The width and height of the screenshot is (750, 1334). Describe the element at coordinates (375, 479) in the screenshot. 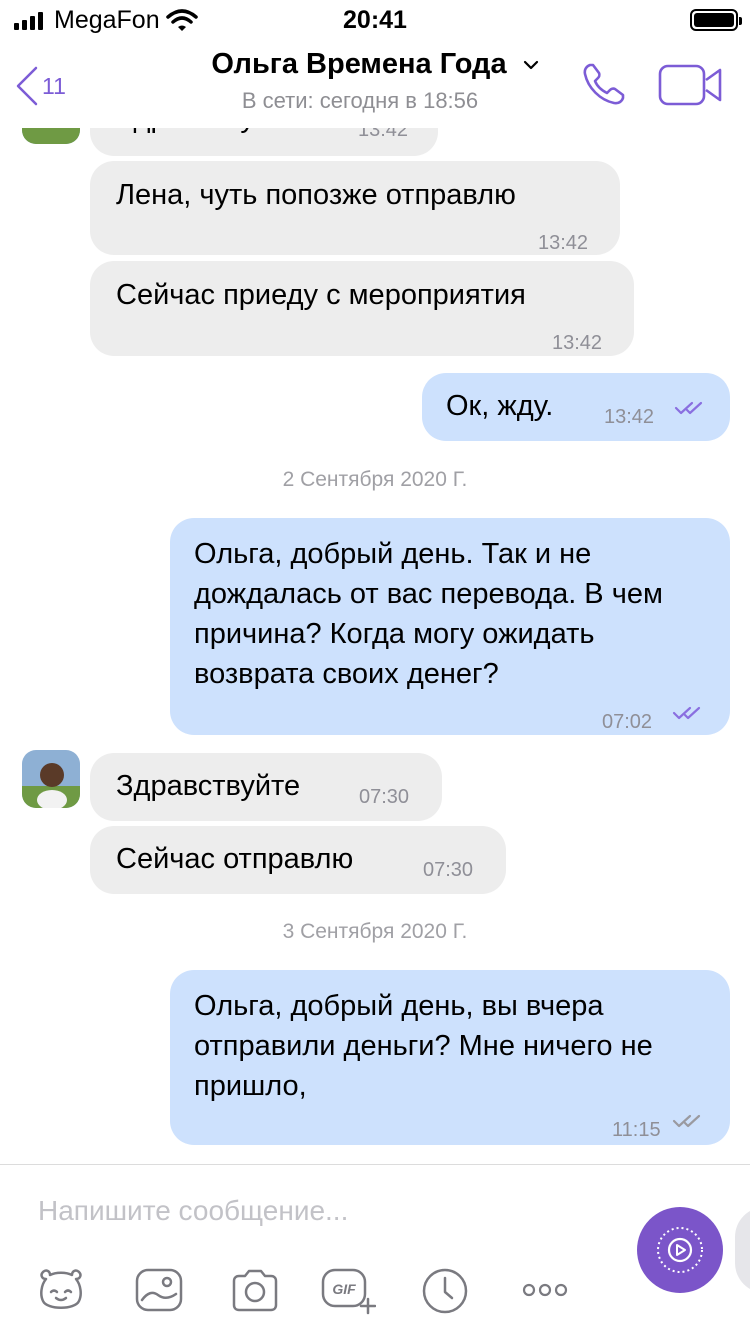

I see `date-separator: 2 Сентября 2020 Г.` at that location.